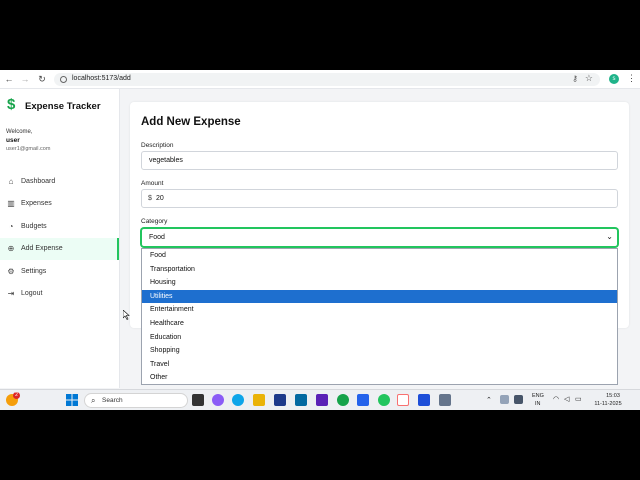 The height and width of the screenshot is (480, 640). I want to click on logout-icon: ⇥, so click(11, 293).